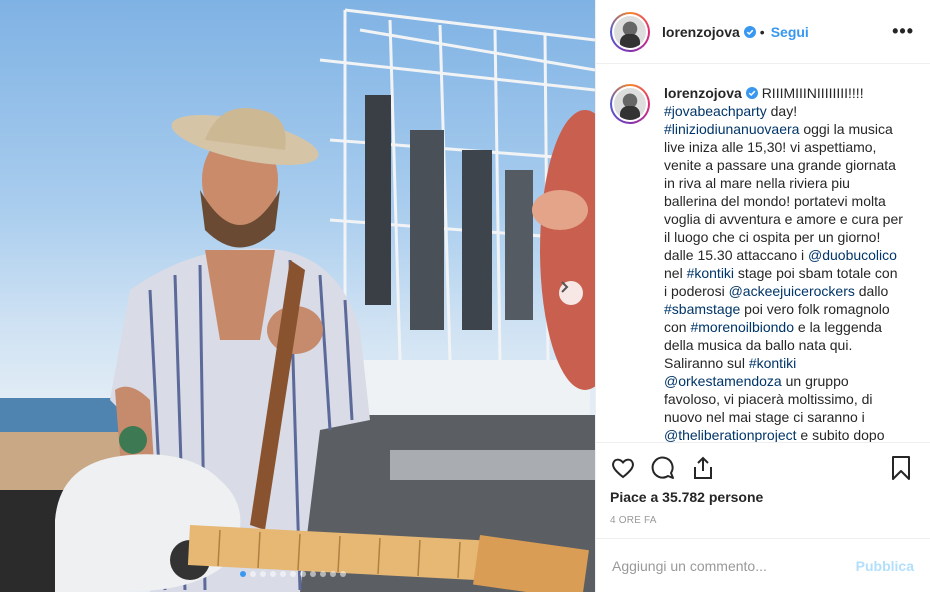  What do you see at coordinates (790, 32) in the screenshot?
I see `follow-button: Segui` at bounding box center [790, 32].